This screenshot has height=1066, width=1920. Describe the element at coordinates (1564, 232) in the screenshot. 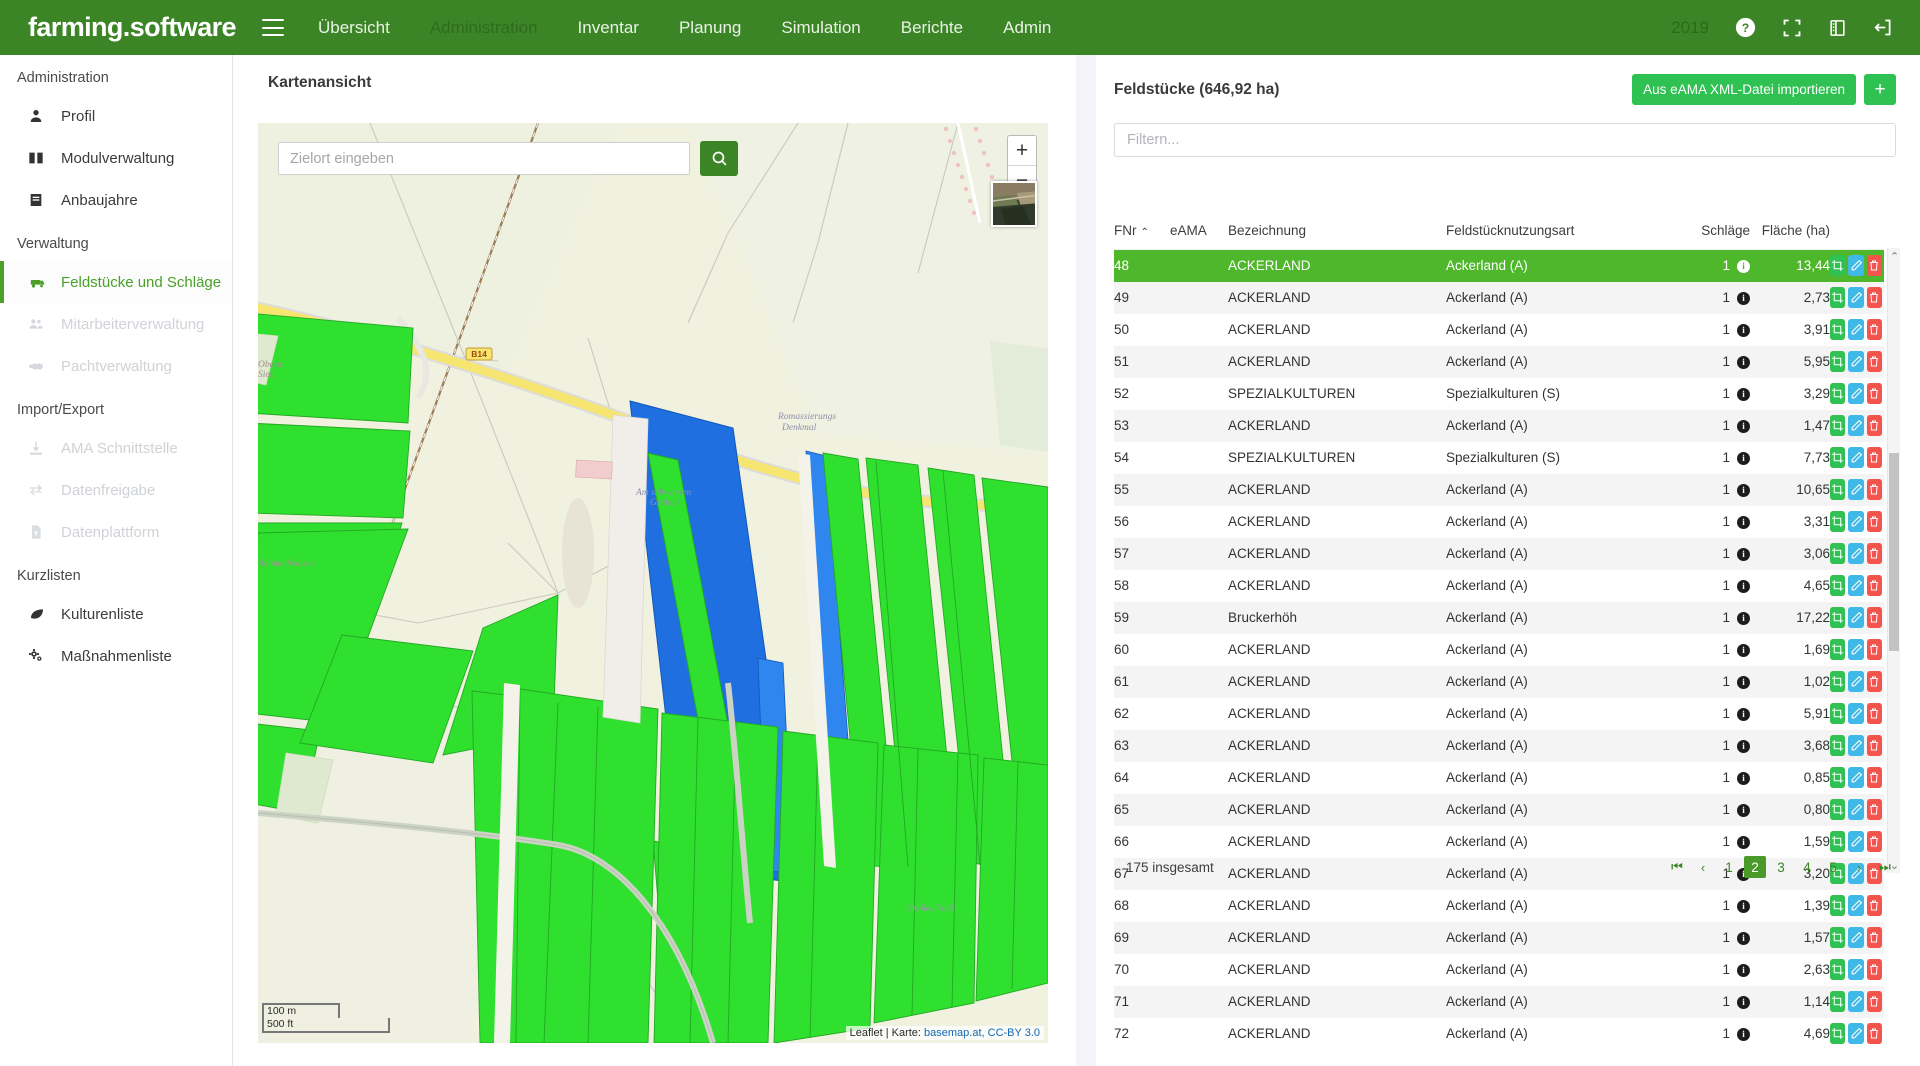

I see `column-header-nutzungsart: Feldstücknutzungsart` at that location.